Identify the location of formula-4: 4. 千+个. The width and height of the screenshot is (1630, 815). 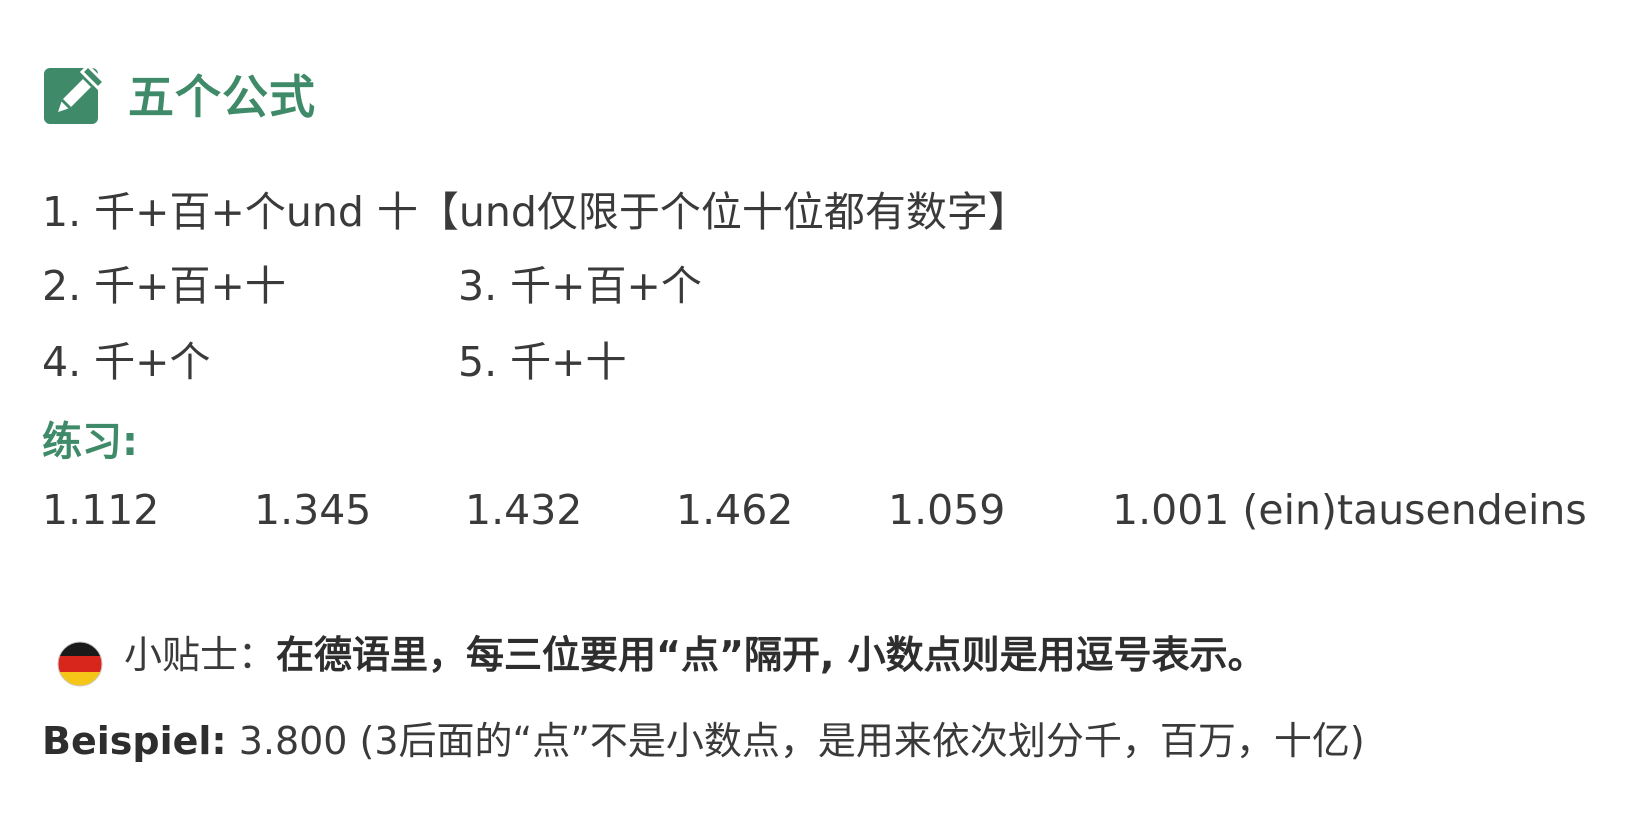
(126, 362).